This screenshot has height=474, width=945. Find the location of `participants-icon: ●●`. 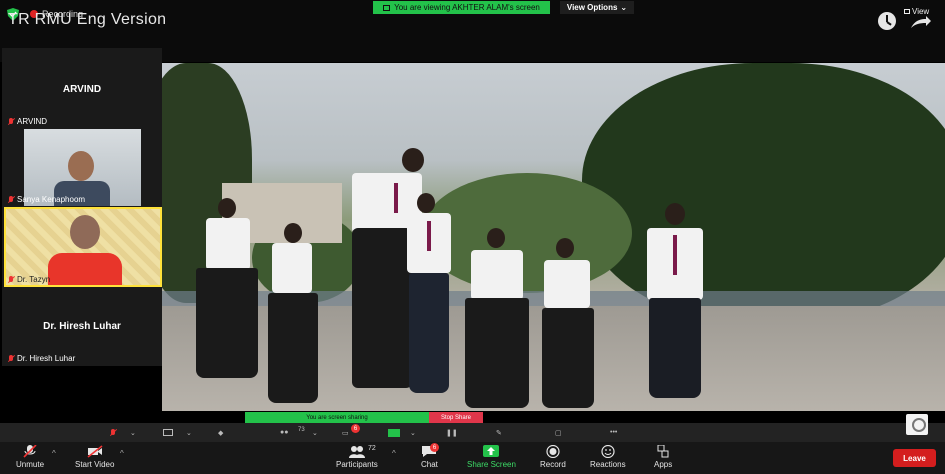

participants-icon: ●● is located at coordinates (284, 432).